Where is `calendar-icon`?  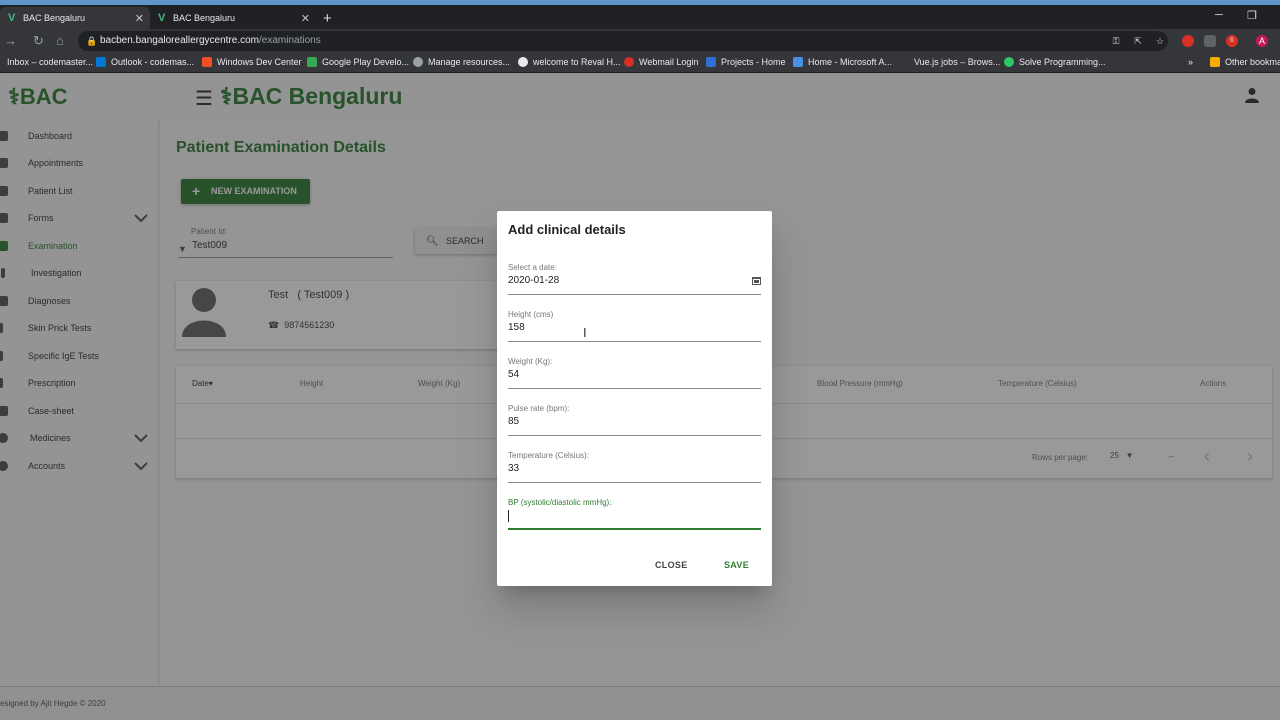
calendar-icon is located at coordinates (756, 281).